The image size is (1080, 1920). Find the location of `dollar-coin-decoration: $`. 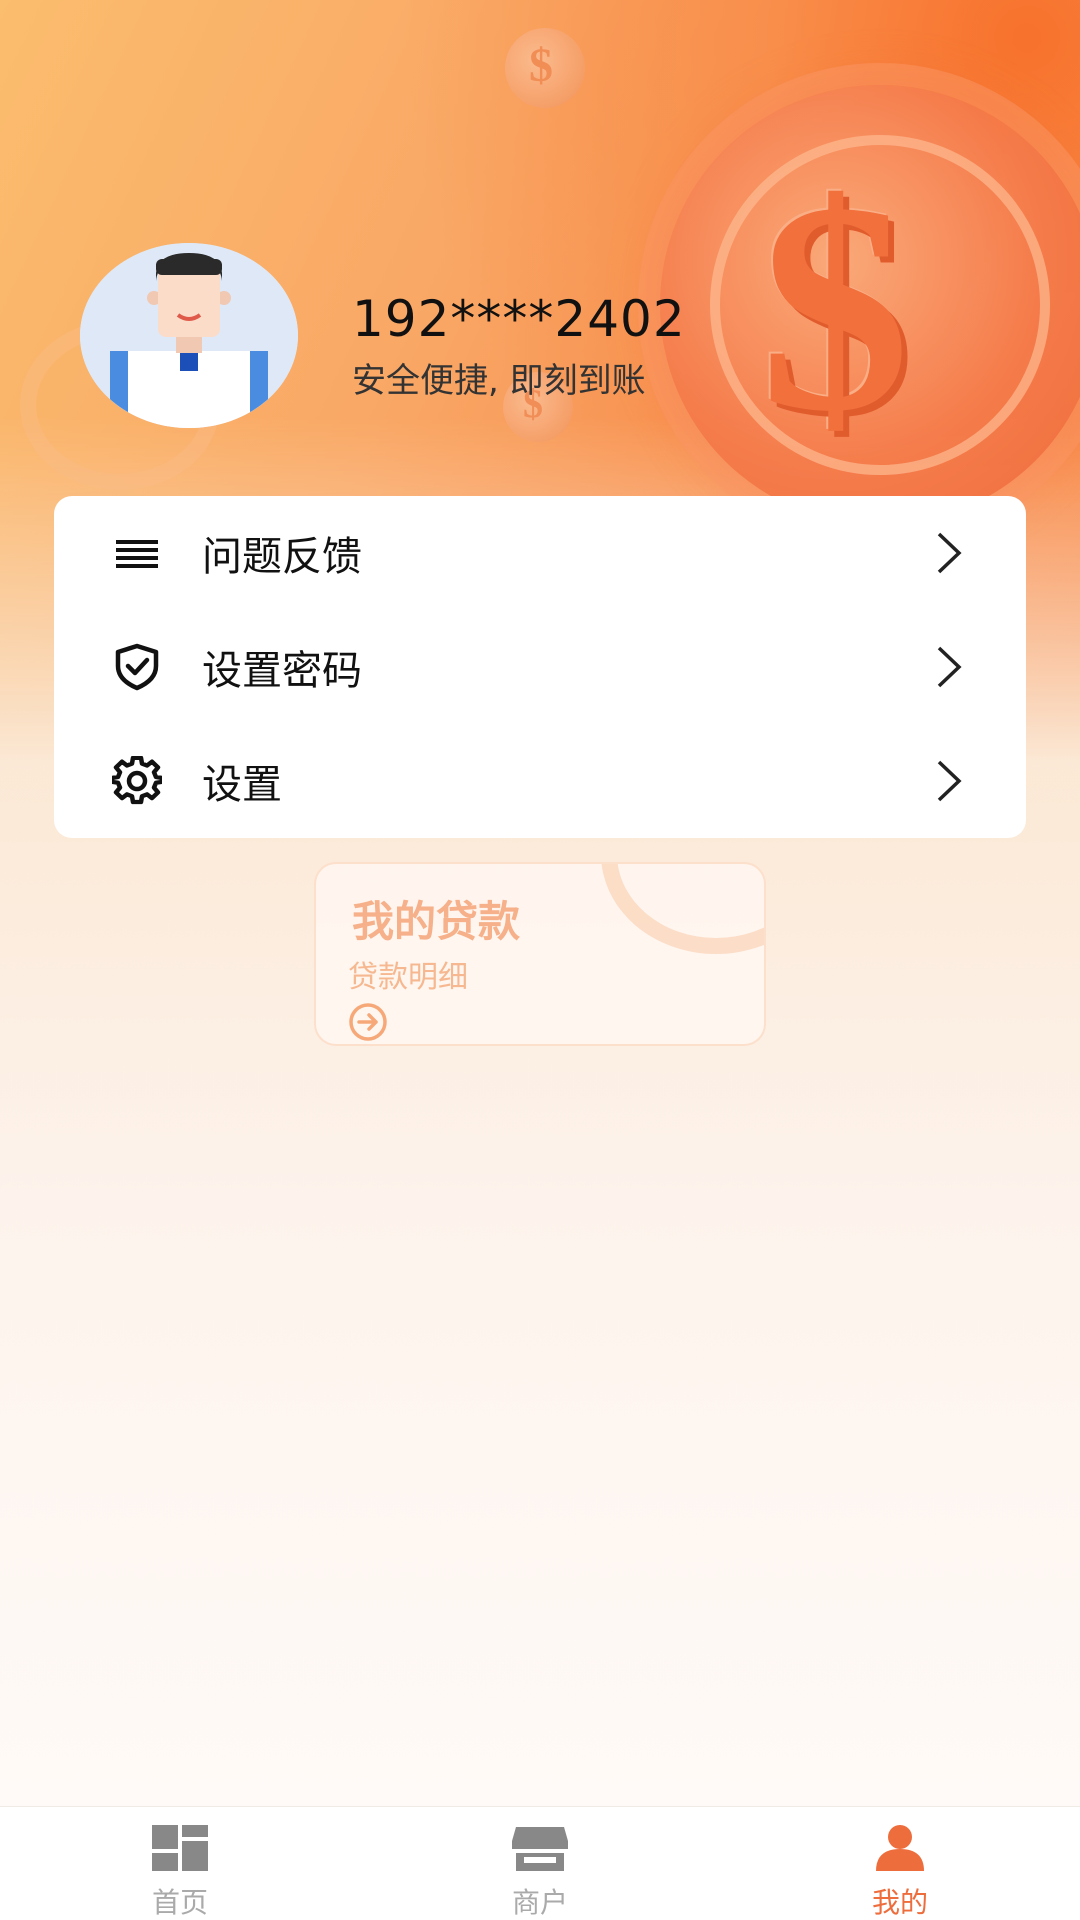

dollar-coin-decoration: $ is located at coordinates (870, 305).